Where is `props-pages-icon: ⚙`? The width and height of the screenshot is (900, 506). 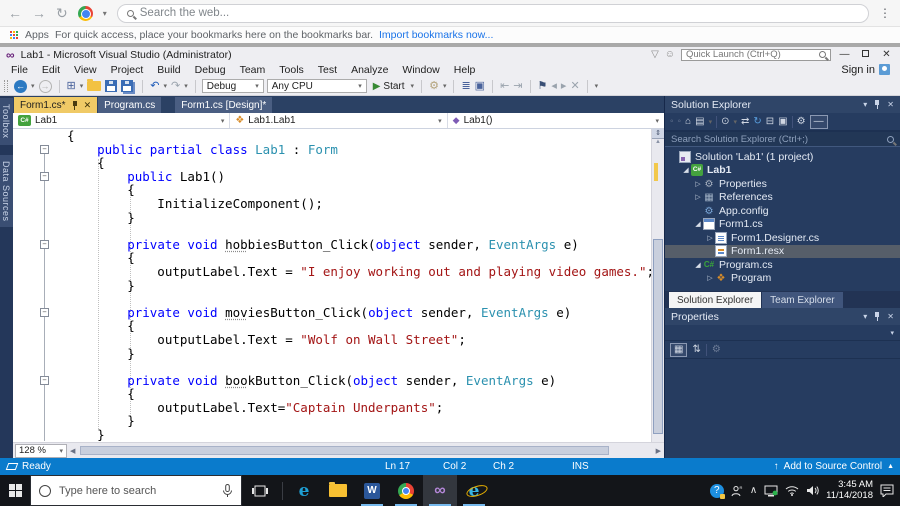
props-pages-icon: ⚙ is located at coordinates (716, 349).